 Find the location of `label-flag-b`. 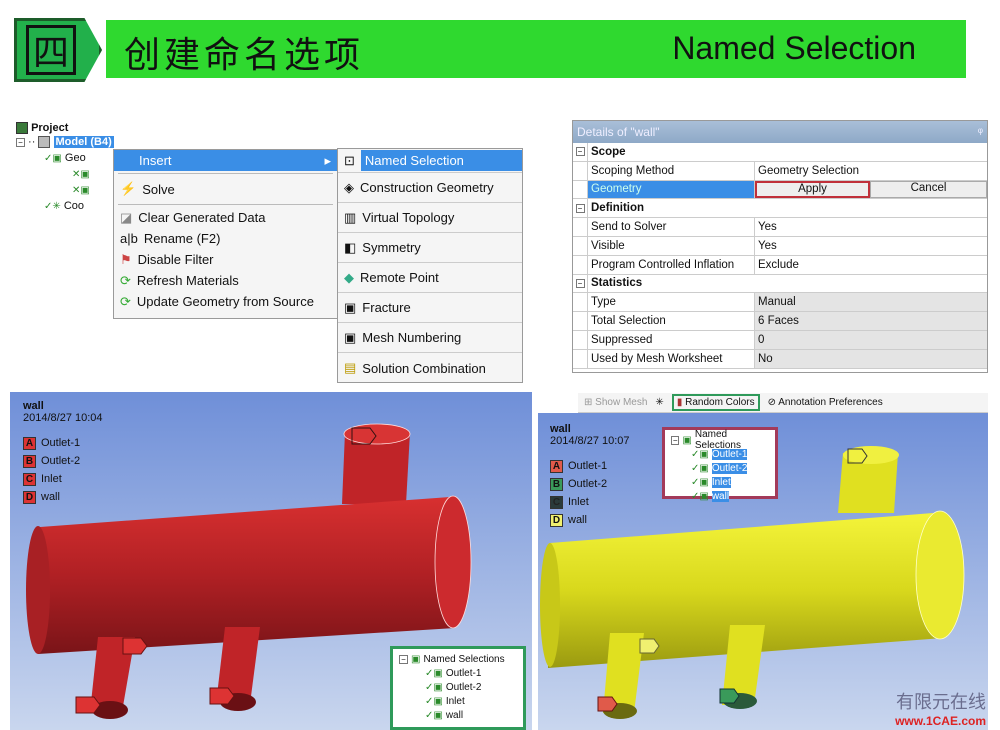

label-flag-b is located at coordinates (222, 696).